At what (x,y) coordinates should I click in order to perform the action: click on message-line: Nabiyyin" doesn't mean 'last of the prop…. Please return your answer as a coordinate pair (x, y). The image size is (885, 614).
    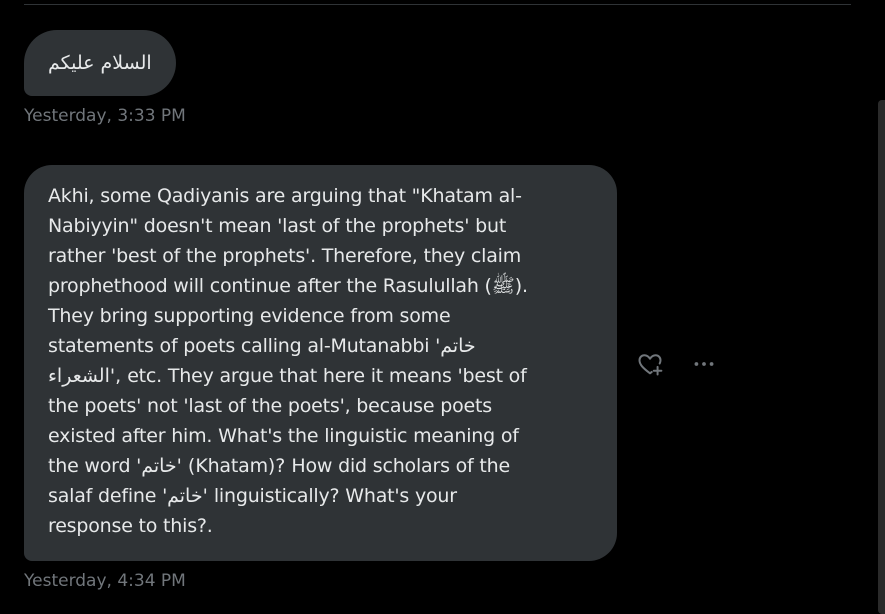
    Looking at the image, I should click on (277, 226).